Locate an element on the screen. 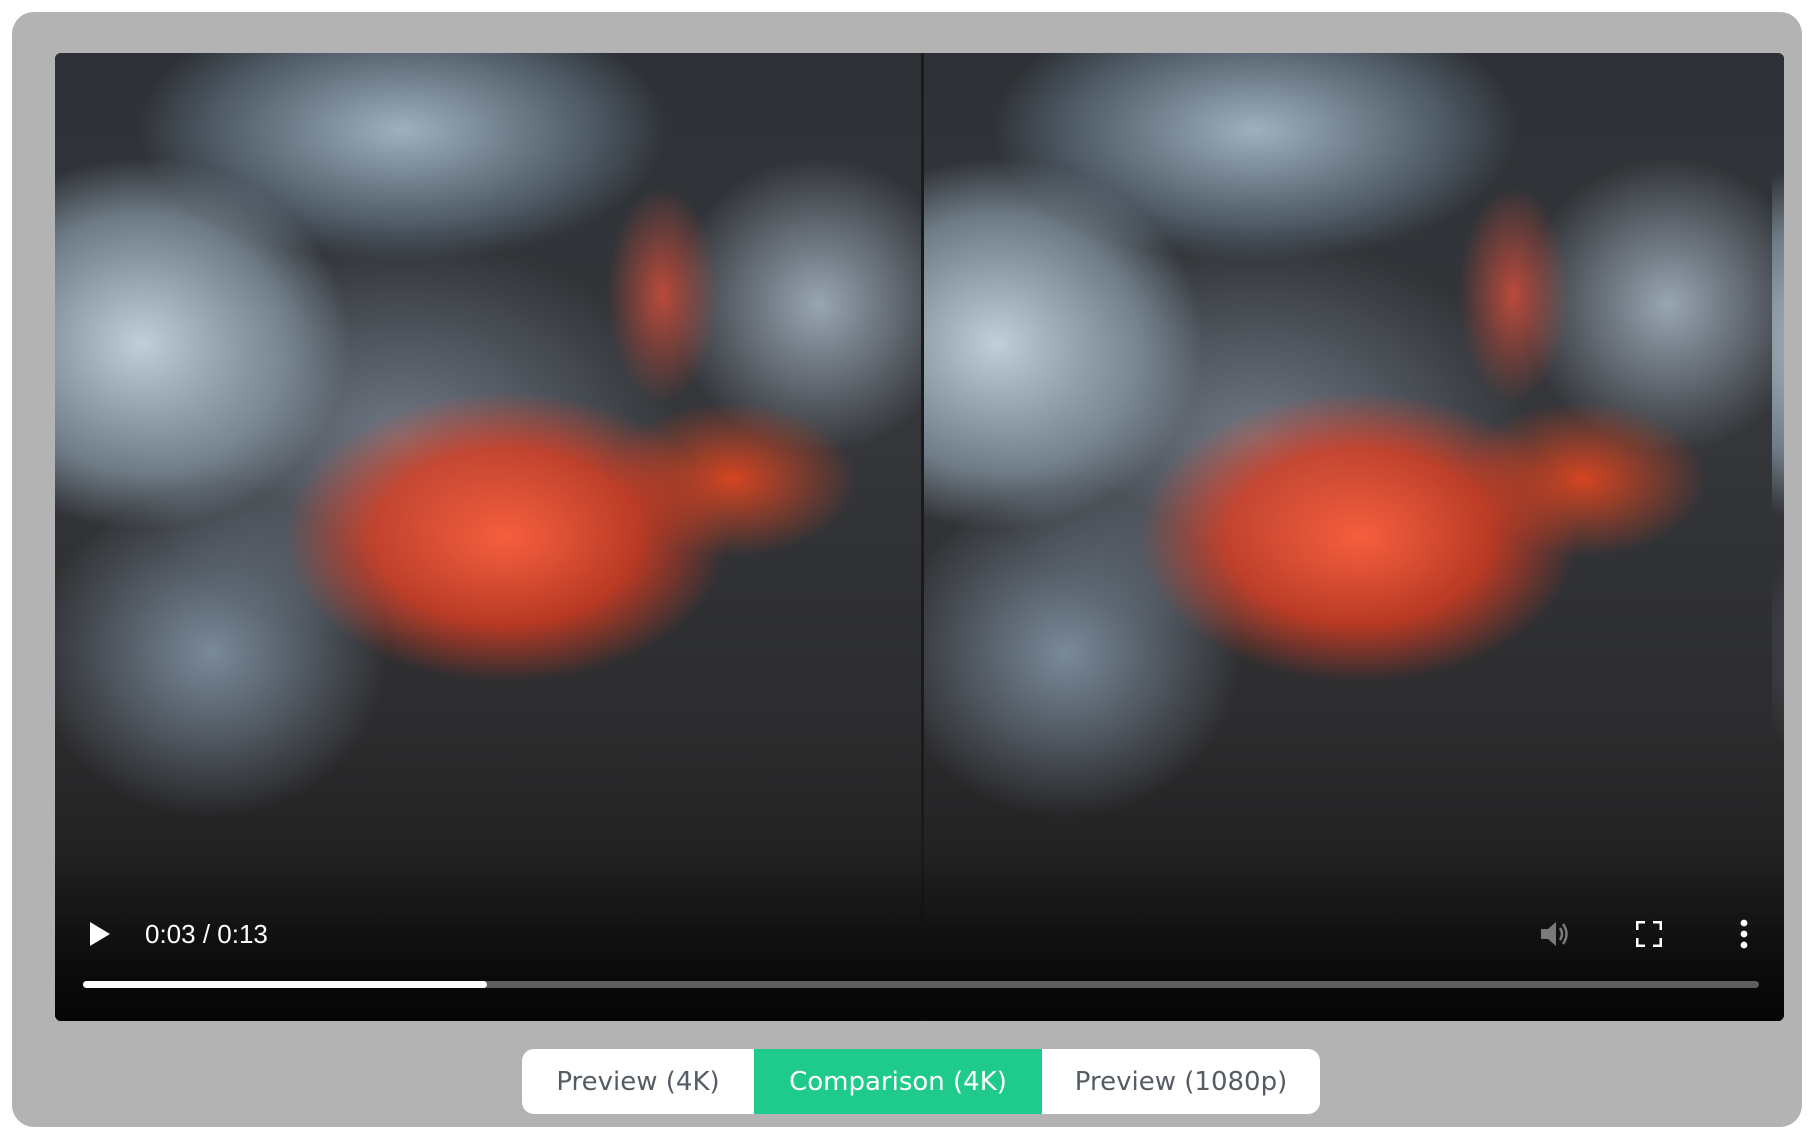 The height and width of the screenshot is (1139, 1815). fullscreen-icon is located at coordinates (1649, 934).